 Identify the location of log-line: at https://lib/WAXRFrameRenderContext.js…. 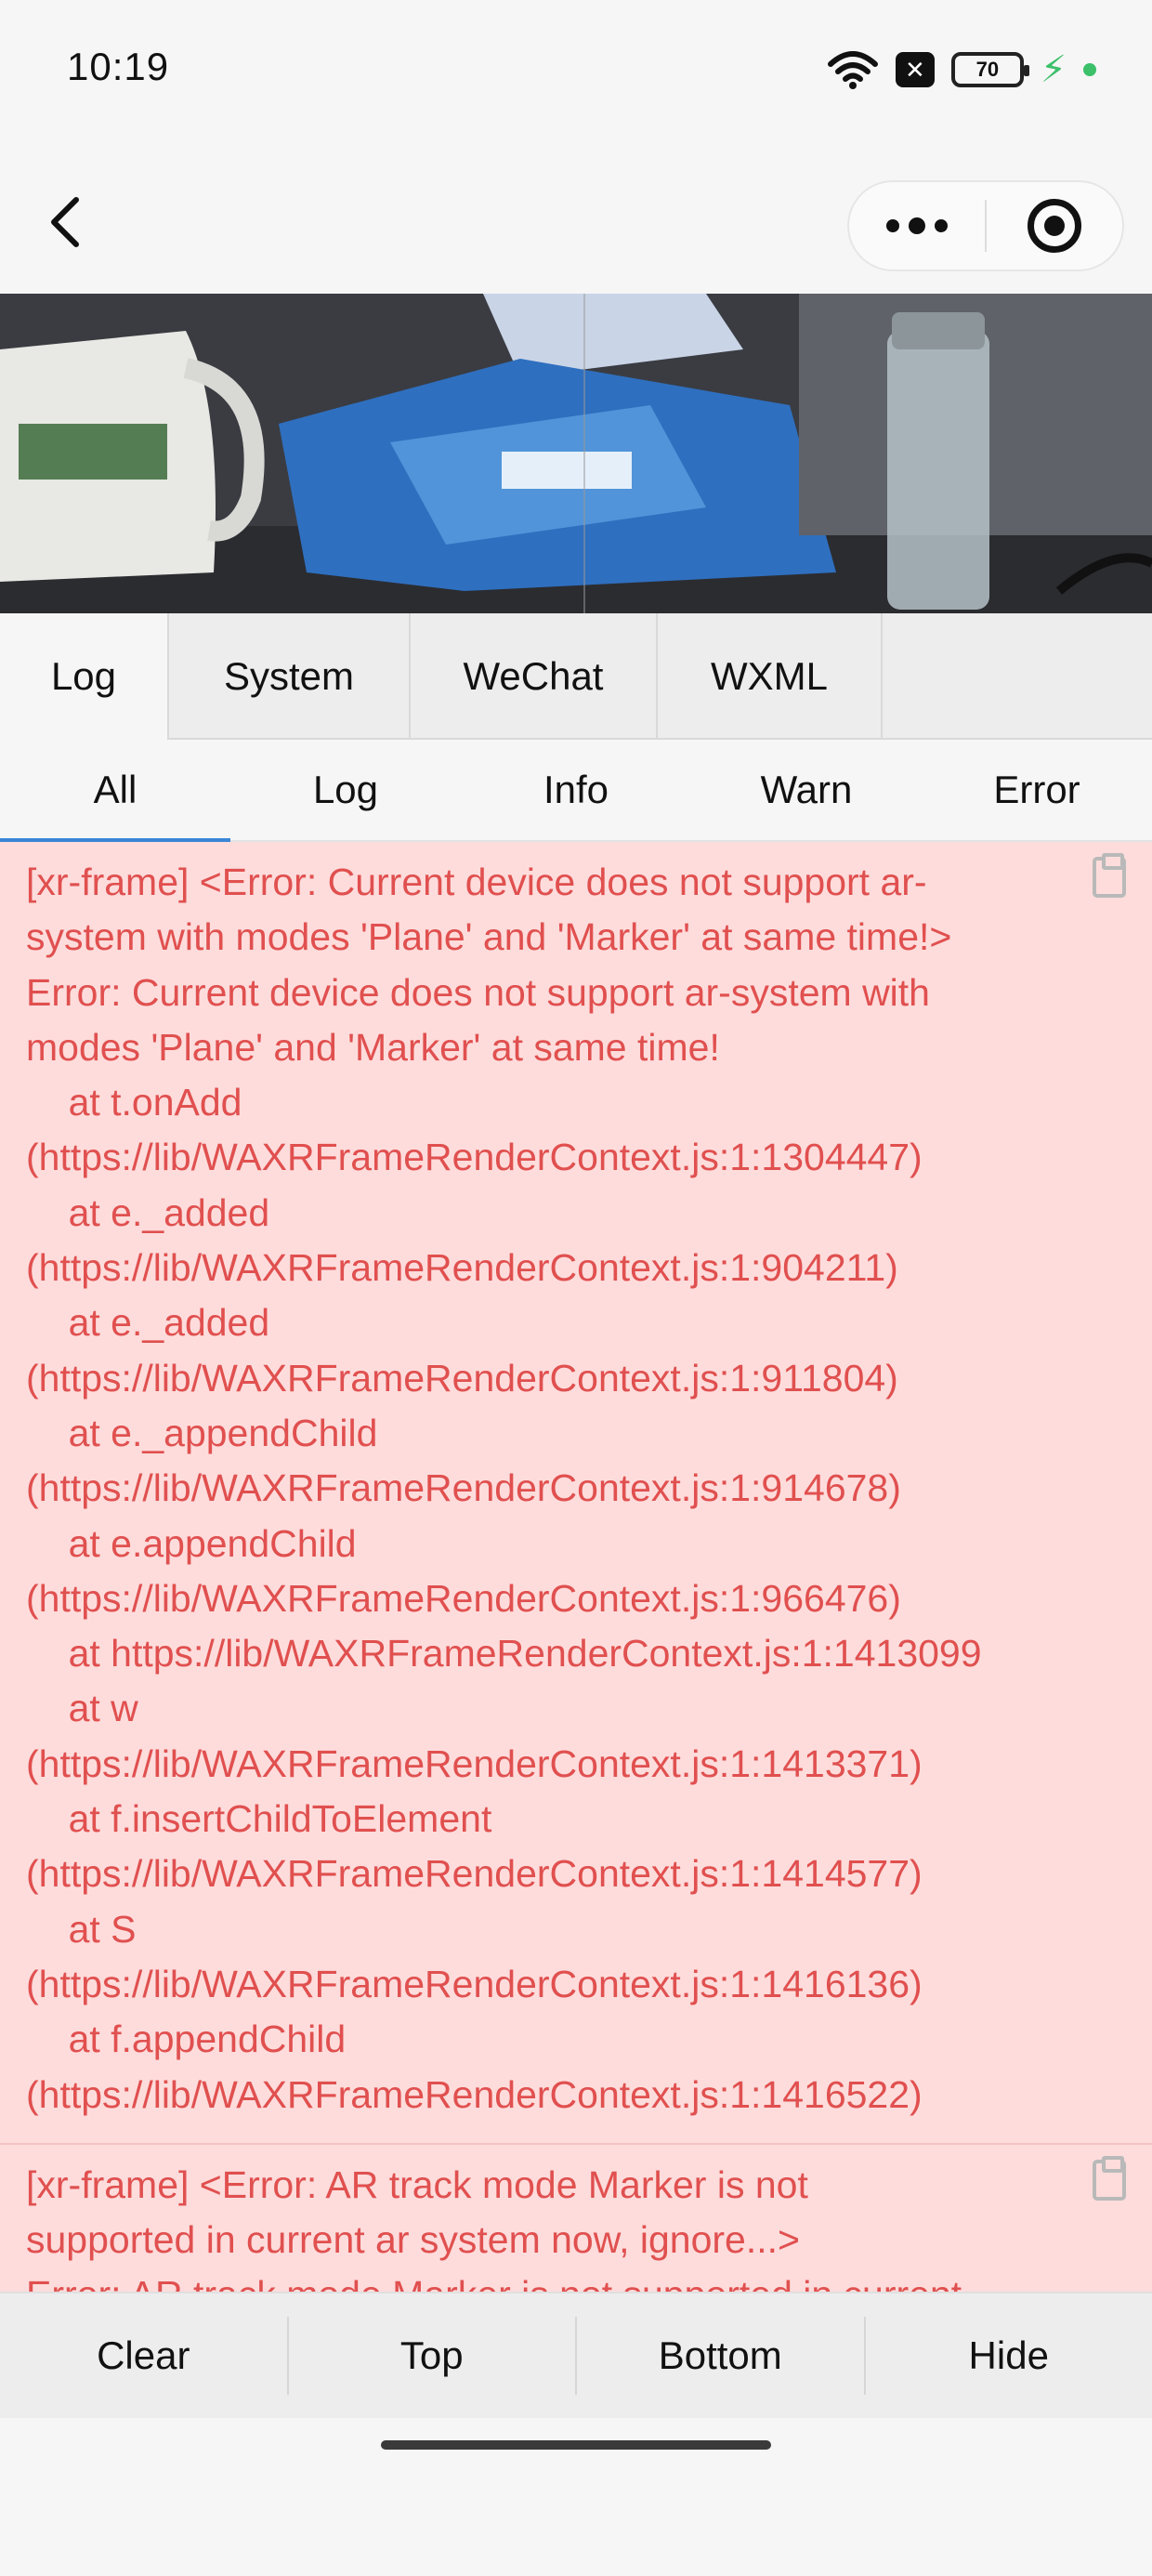
(504, 1654).